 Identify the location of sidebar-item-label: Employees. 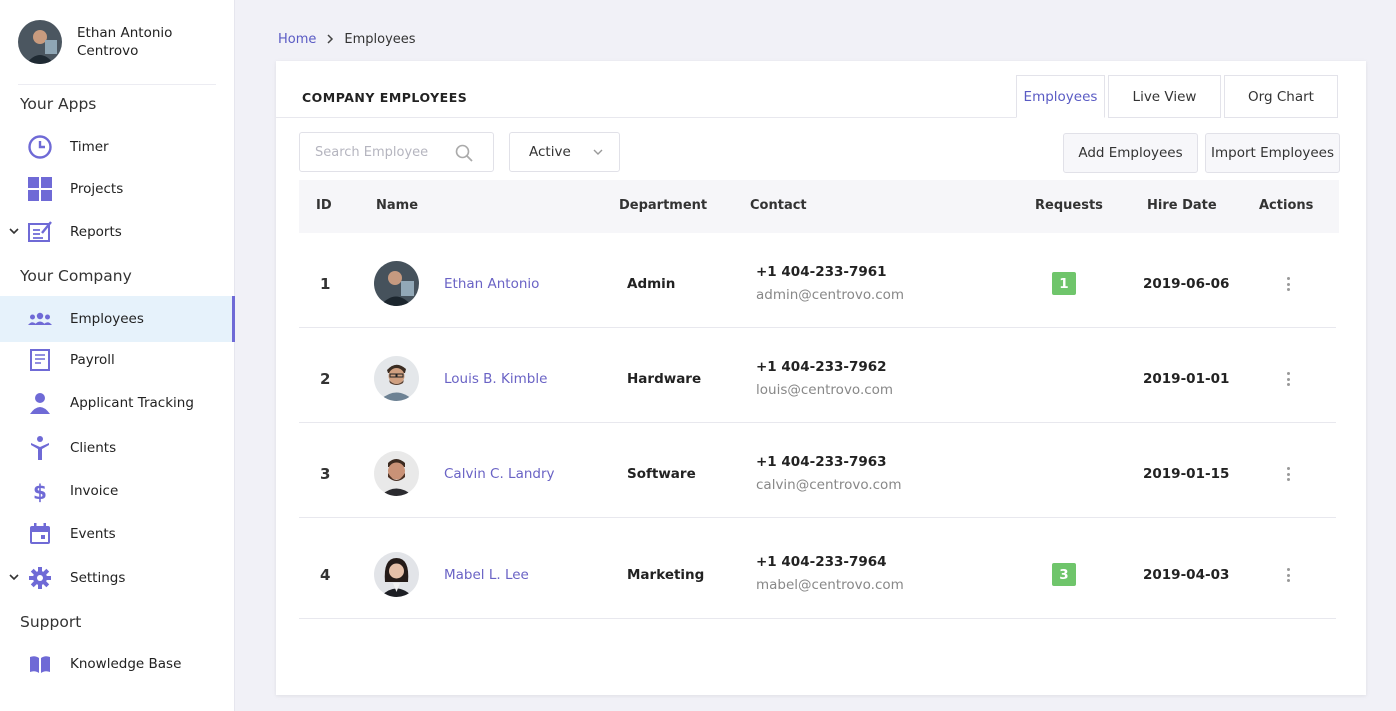
(107, 319).